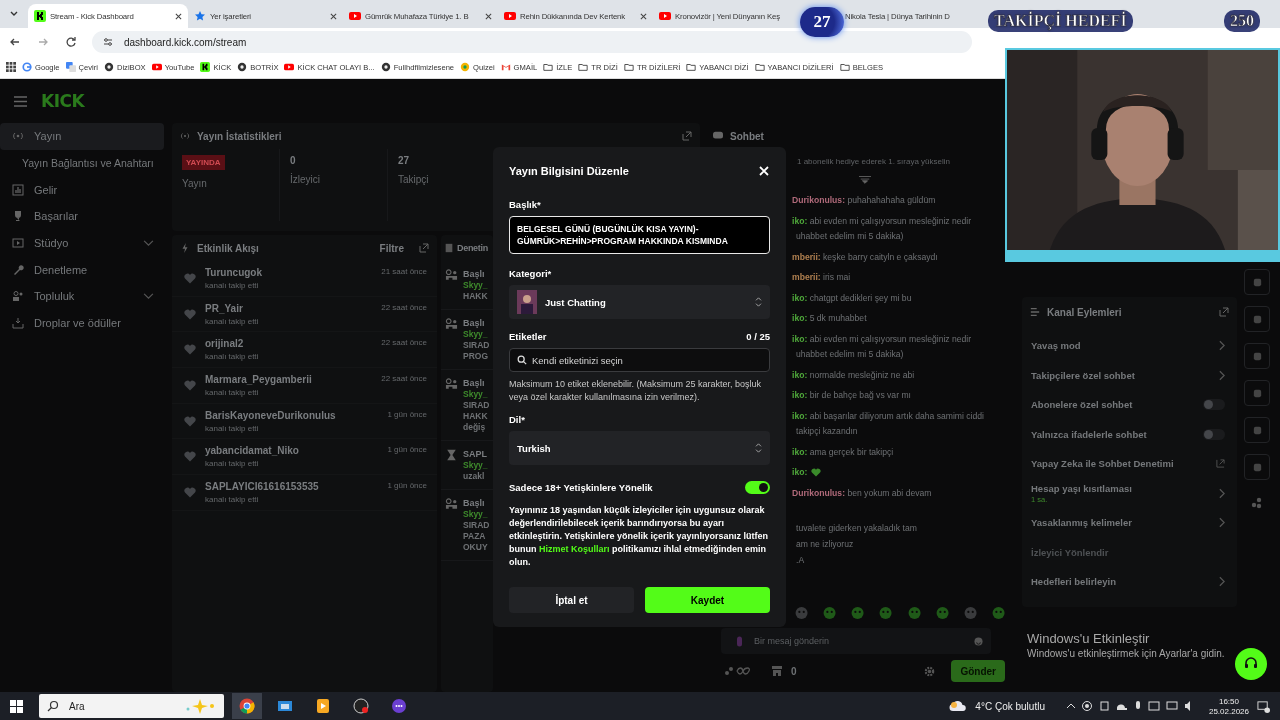 This screenshot has width=1280, height=720. Describe the element at coordinates (737, 671) in the screenshot. I see `infinity-icon` at that location.